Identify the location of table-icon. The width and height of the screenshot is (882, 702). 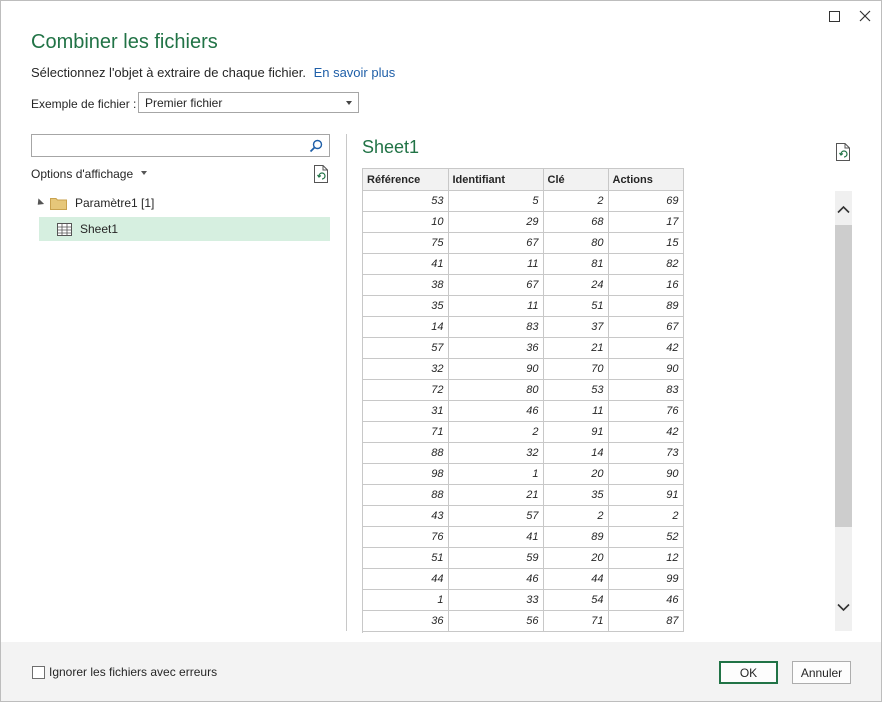
(64, 229).